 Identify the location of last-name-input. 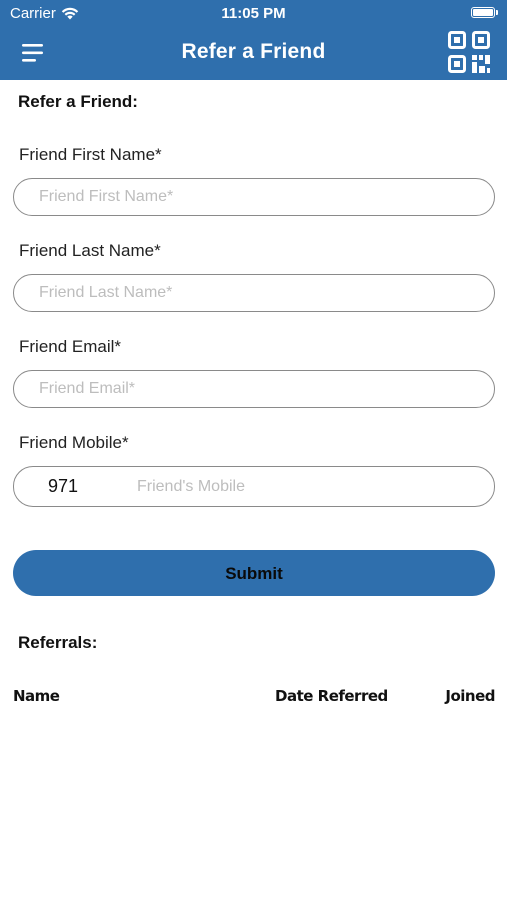
(259, 293).